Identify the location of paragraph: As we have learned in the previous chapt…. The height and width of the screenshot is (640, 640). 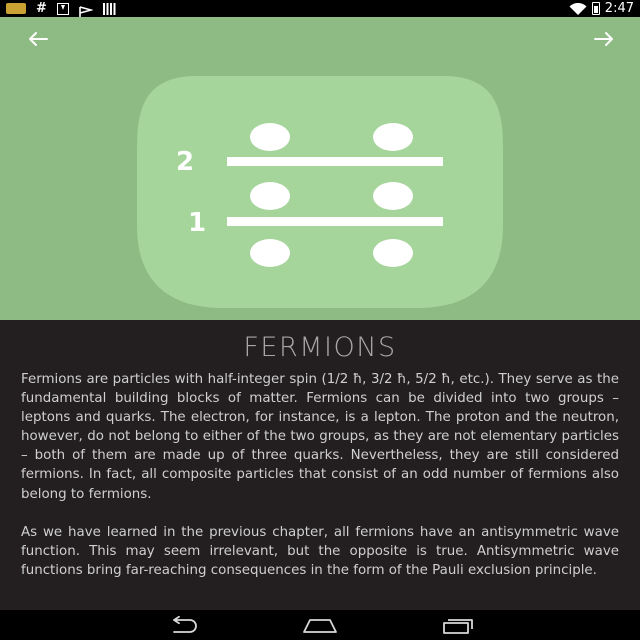
(320, 551).